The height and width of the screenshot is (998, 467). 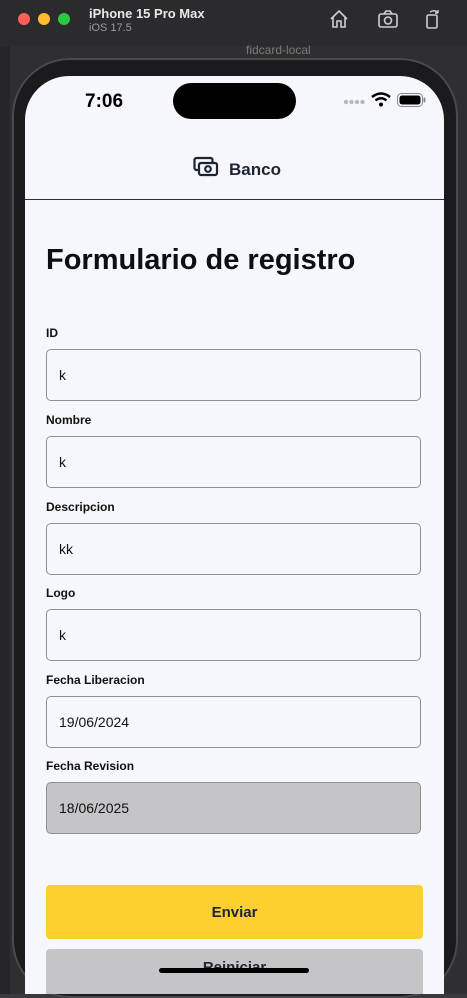 I want to click on descripcion-field, so click(x=233, y=549).